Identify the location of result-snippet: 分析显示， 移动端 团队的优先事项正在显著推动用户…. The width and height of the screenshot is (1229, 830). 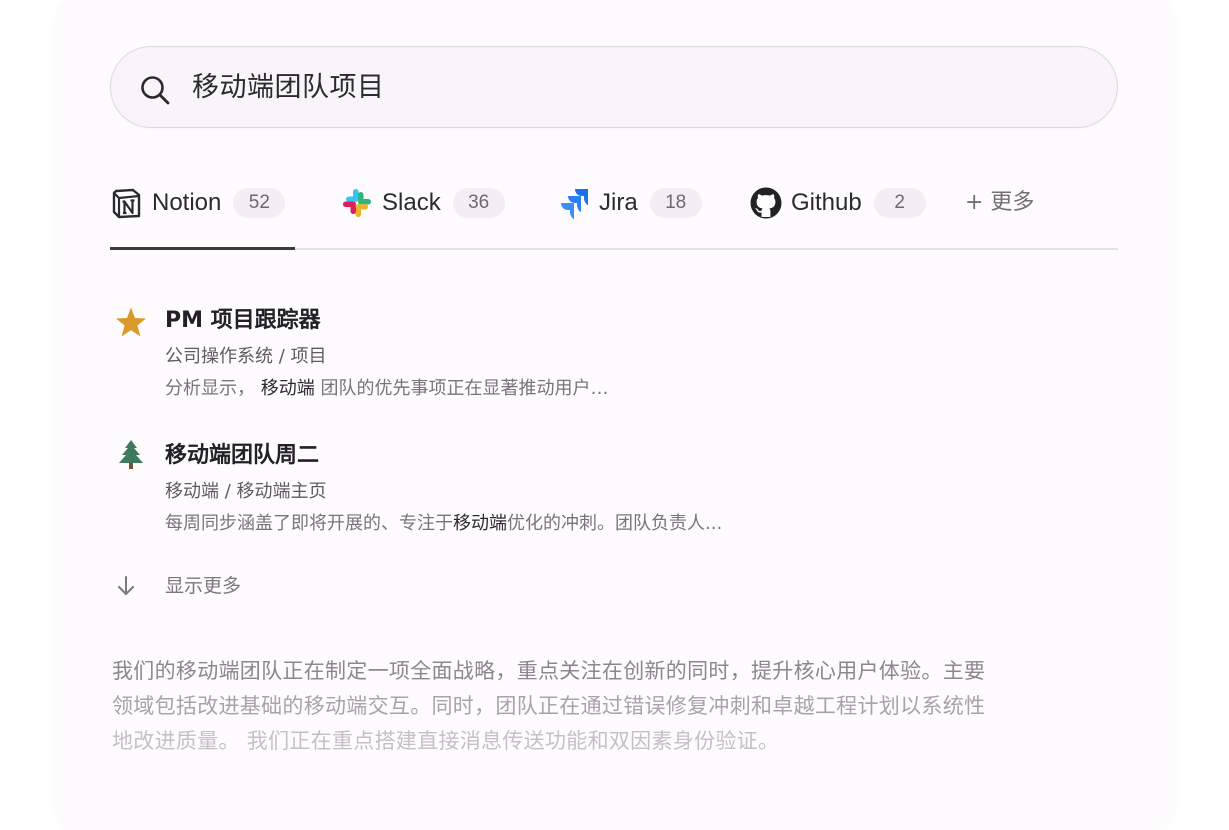
(387, 388).